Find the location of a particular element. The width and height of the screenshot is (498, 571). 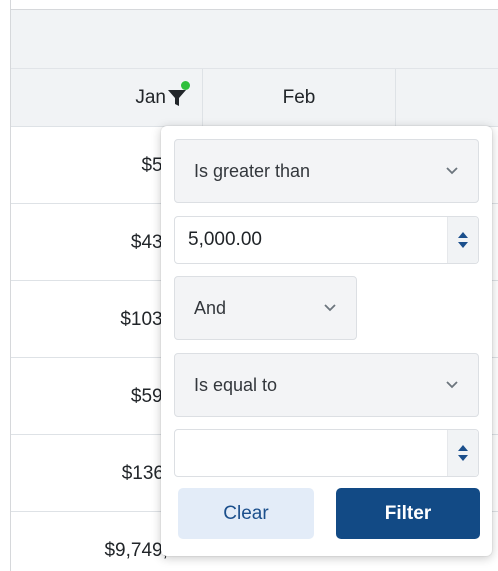

filter-funnel-shape is located at coordinates (177, 98).